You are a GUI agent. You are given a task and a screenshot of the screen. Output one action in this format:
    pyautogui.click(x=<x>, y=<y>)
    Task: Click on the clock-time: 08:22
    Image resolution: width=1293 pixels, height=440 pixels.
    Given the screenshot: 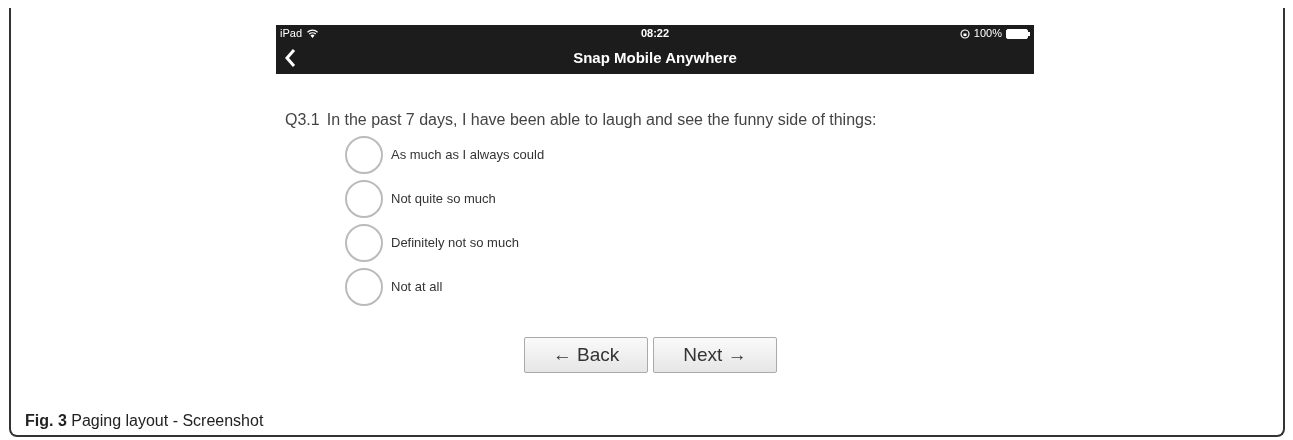 What is the action you would take?
    pyautogui.click(x=655, y=34)
    